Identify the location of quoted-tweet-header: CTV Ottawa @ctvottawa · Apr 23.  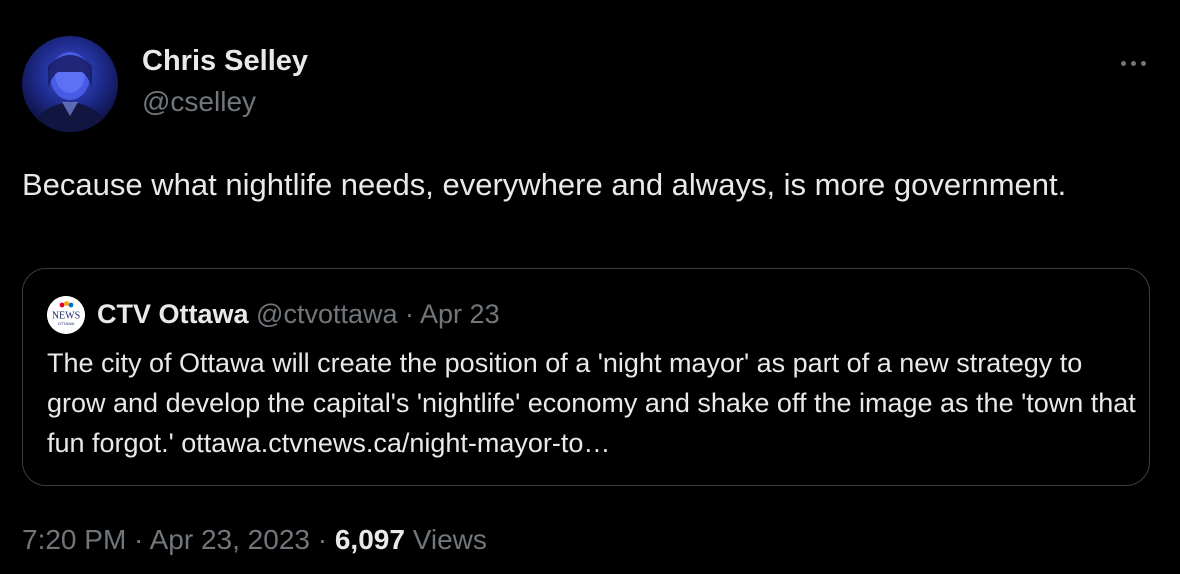
(298, 314).